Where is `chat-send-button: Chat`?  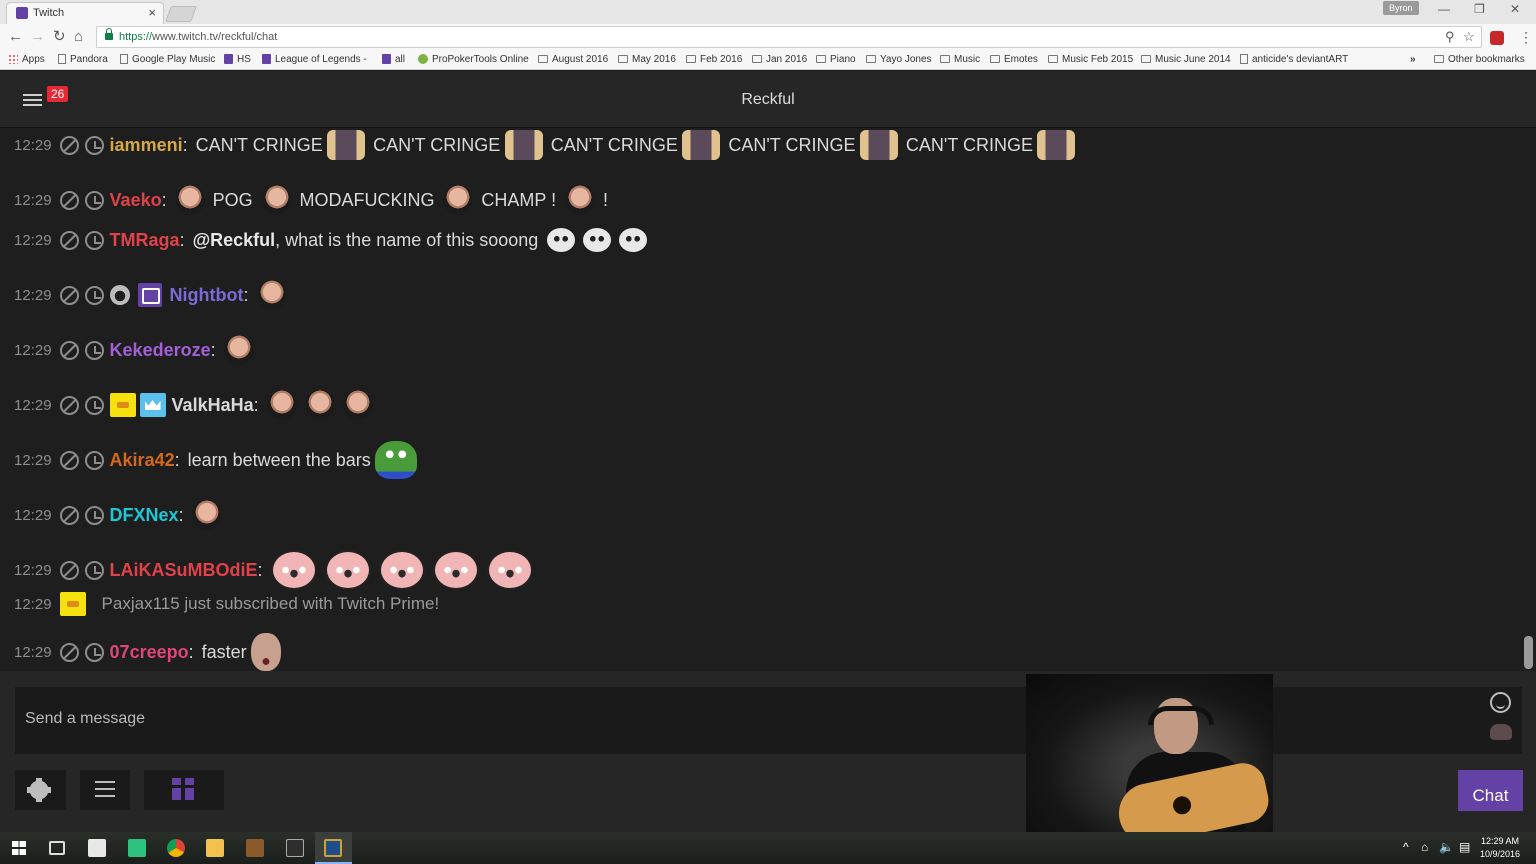 chat-send-button: Chat is located at coordinates (1490, 790).